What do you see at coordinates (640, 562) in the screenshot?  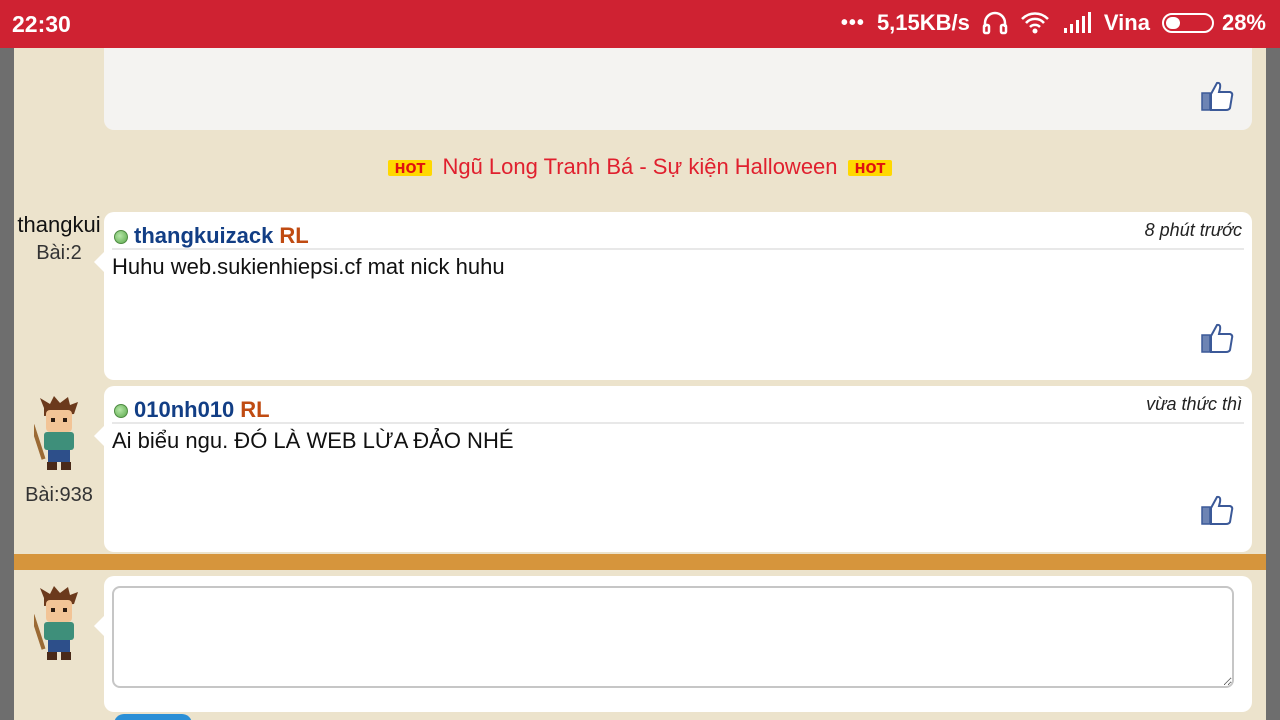 I see `section-divider` at bounding box center [640, 562].